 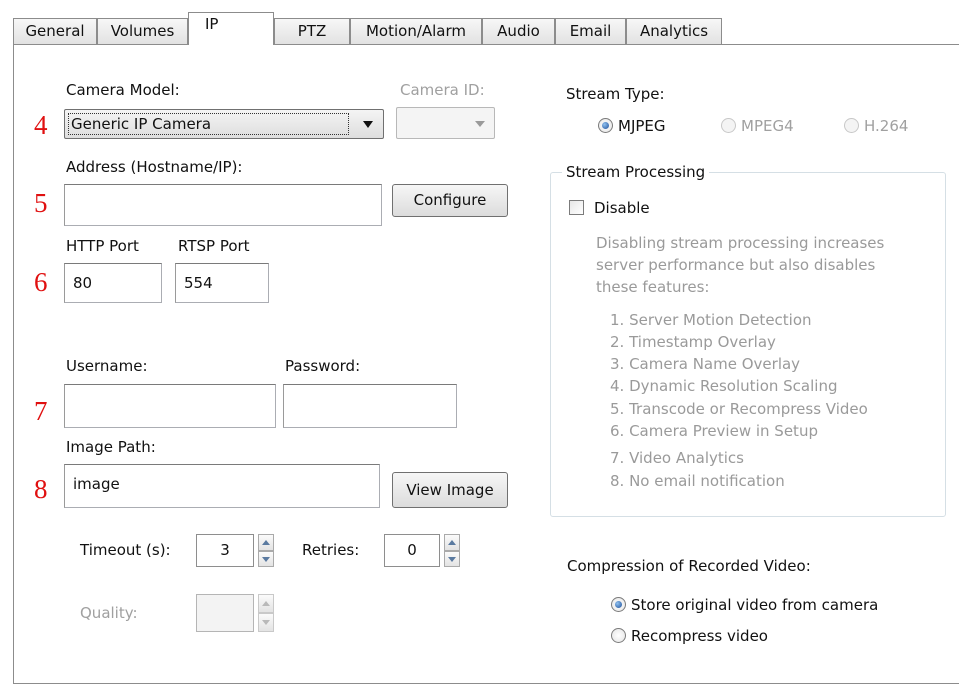 I want to click on annotation-8: 8, so click(x=41, y=489).